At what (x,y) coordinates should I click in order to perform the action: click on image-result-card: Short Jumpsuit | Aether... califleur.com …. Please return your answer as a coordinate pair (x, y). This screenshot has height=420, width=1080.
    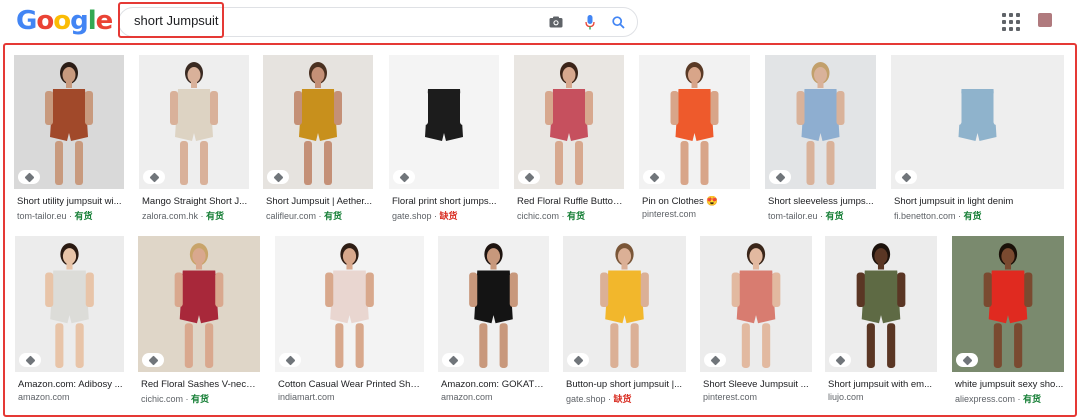
    Looking at the image, I should click on (318, 140).